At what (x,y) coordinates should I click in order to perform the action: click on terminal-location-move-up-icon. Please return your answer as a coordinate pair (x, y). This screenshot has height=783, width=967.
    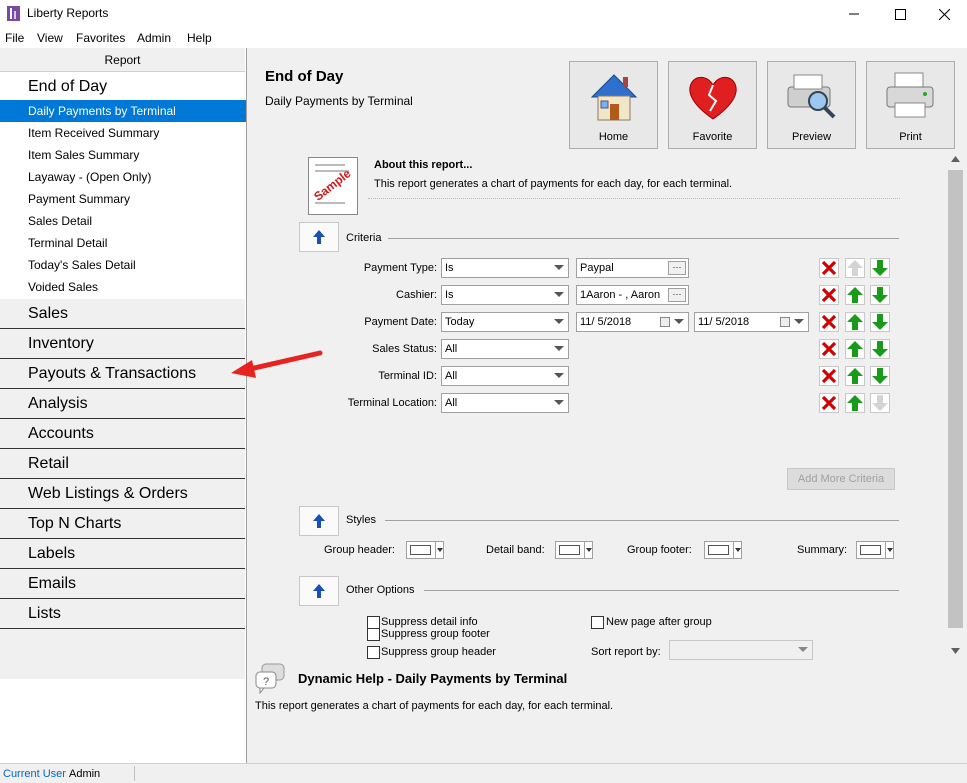
    Looking at the image, I should click on (855, 403).